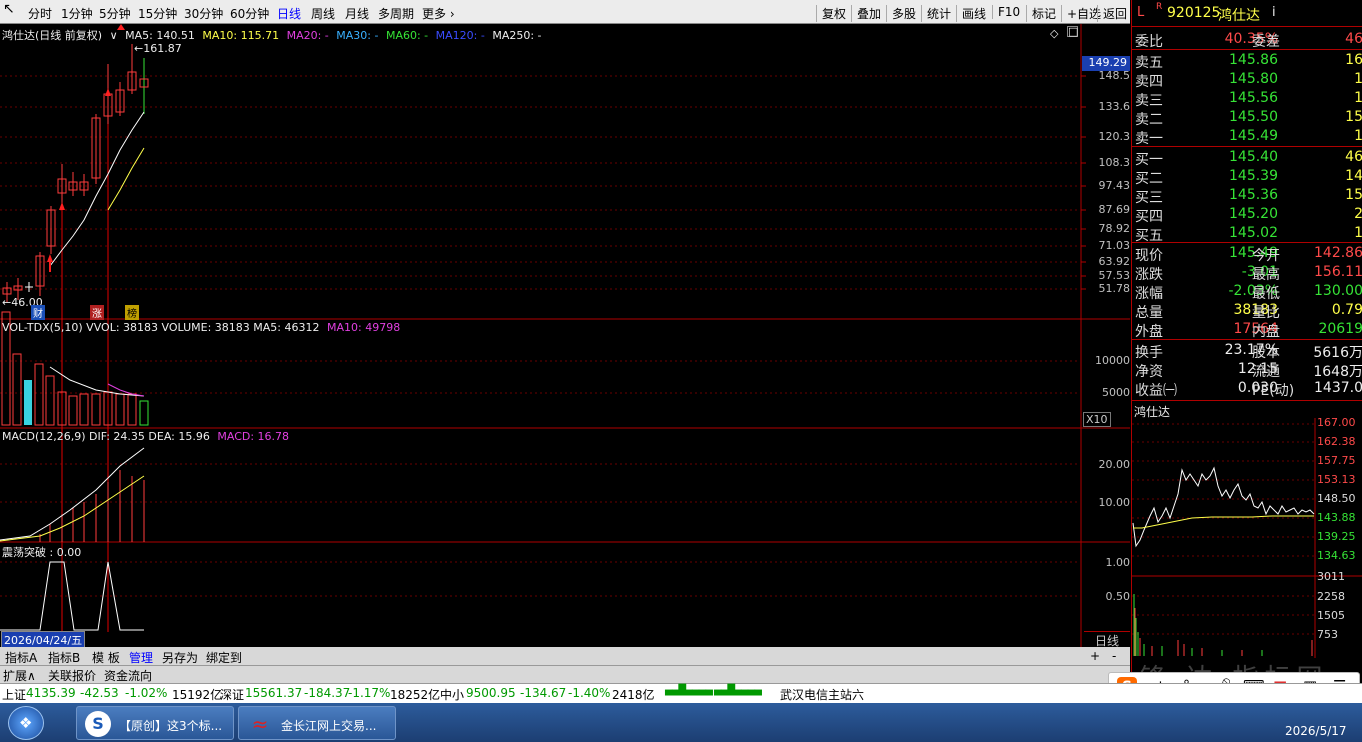  I want to click on stat-value: 130.00, so click(1338, 291).